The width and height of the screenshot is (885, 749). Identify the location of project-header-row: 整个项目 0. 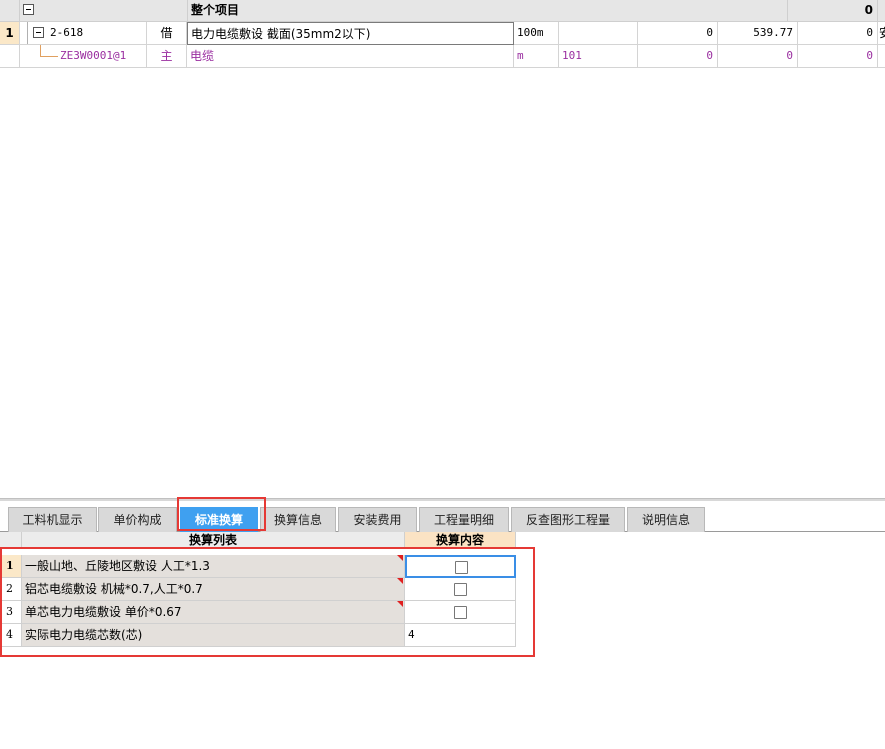
(442, 11).